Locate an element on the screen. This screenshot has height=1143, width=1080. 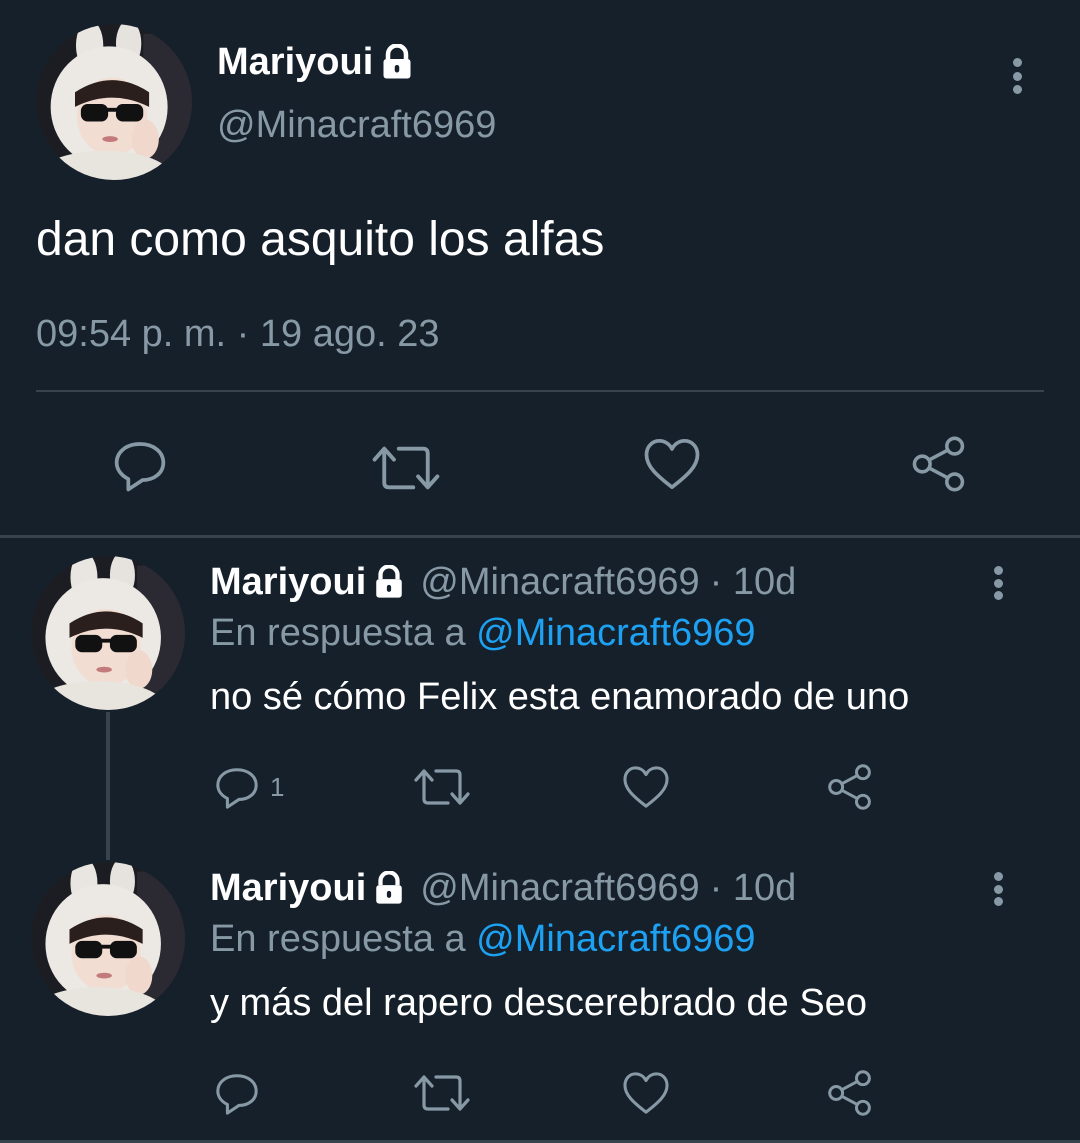
tweet-text: no sé cómo Felix esta enamorado de uno is located at coordinates (560, 697).